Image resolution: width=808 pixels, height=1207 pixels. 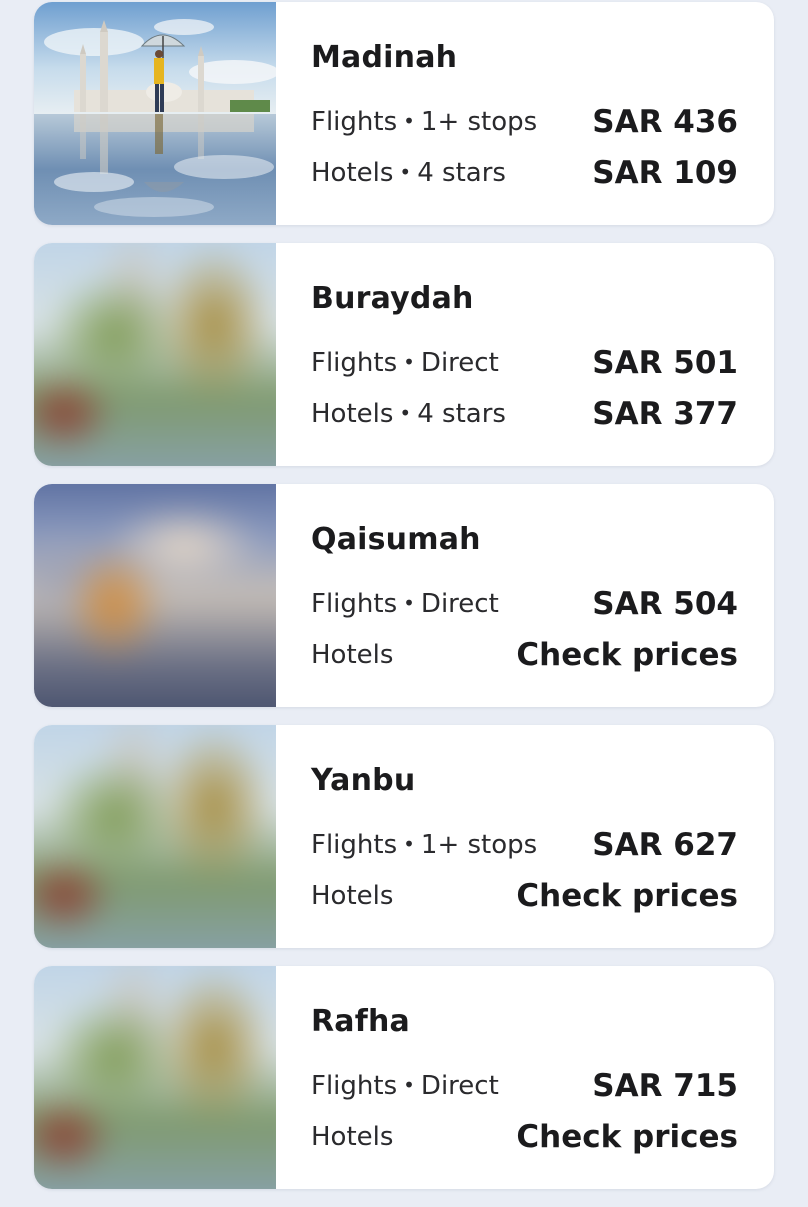 What do you see at coordinates (665, 122) in the screenshot?
I see `flights-price: SAR 436` at bounding box center [665, 122].